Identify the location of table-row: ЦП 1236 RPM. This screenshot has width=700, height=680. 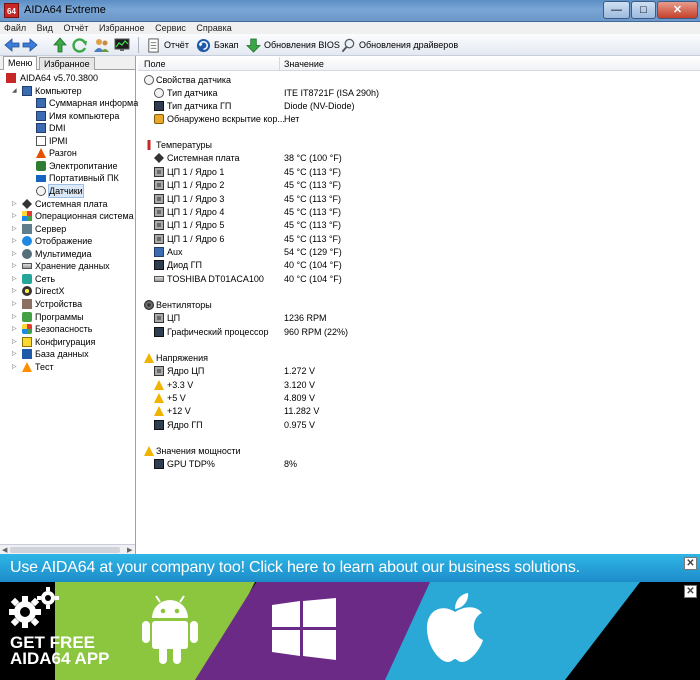
(418, 318).